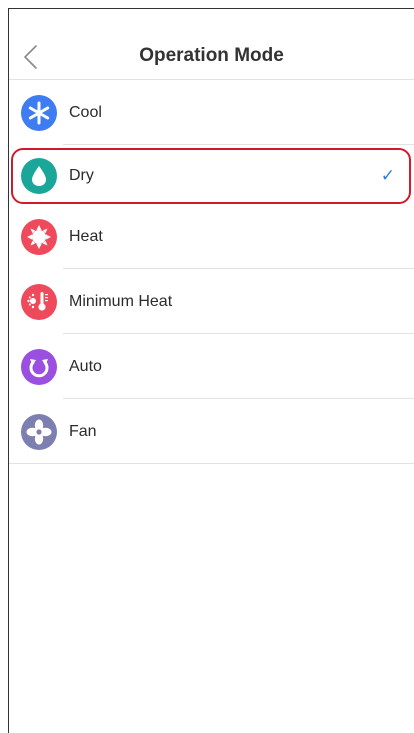 This screenshot has height=733, width=414. Describe the element at coordinates (211, 366) in the screenshot. I see `mode-item-auto: Auto` at that location.